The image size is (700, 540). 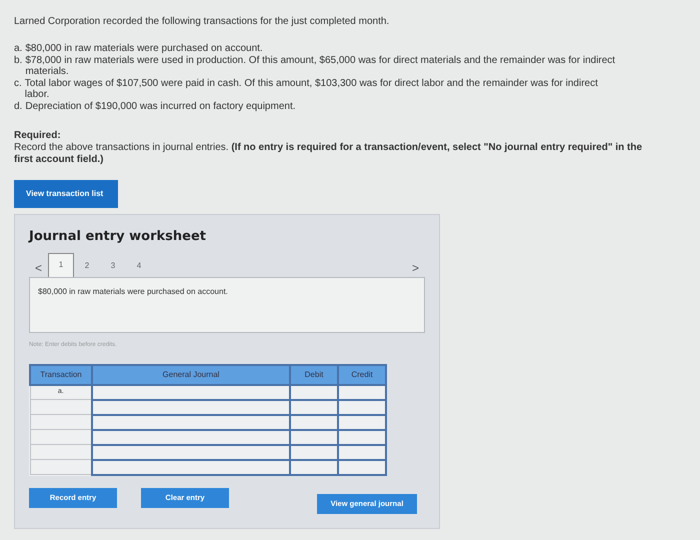 What do you see at coordinates (311, 89) in the screenshot?
I see `transaction-text: Total labor wages of $107,500 were paid in cash. Of this amount, $103,300 was for direct labor and the remainder was for indirect labor.` at bounding box center [311, 89].